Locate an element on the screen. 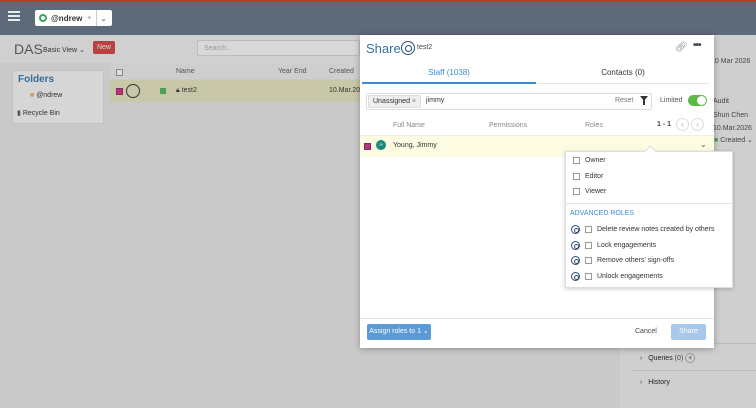  cancel-button: Cancel is located at coordinates (646, 331).